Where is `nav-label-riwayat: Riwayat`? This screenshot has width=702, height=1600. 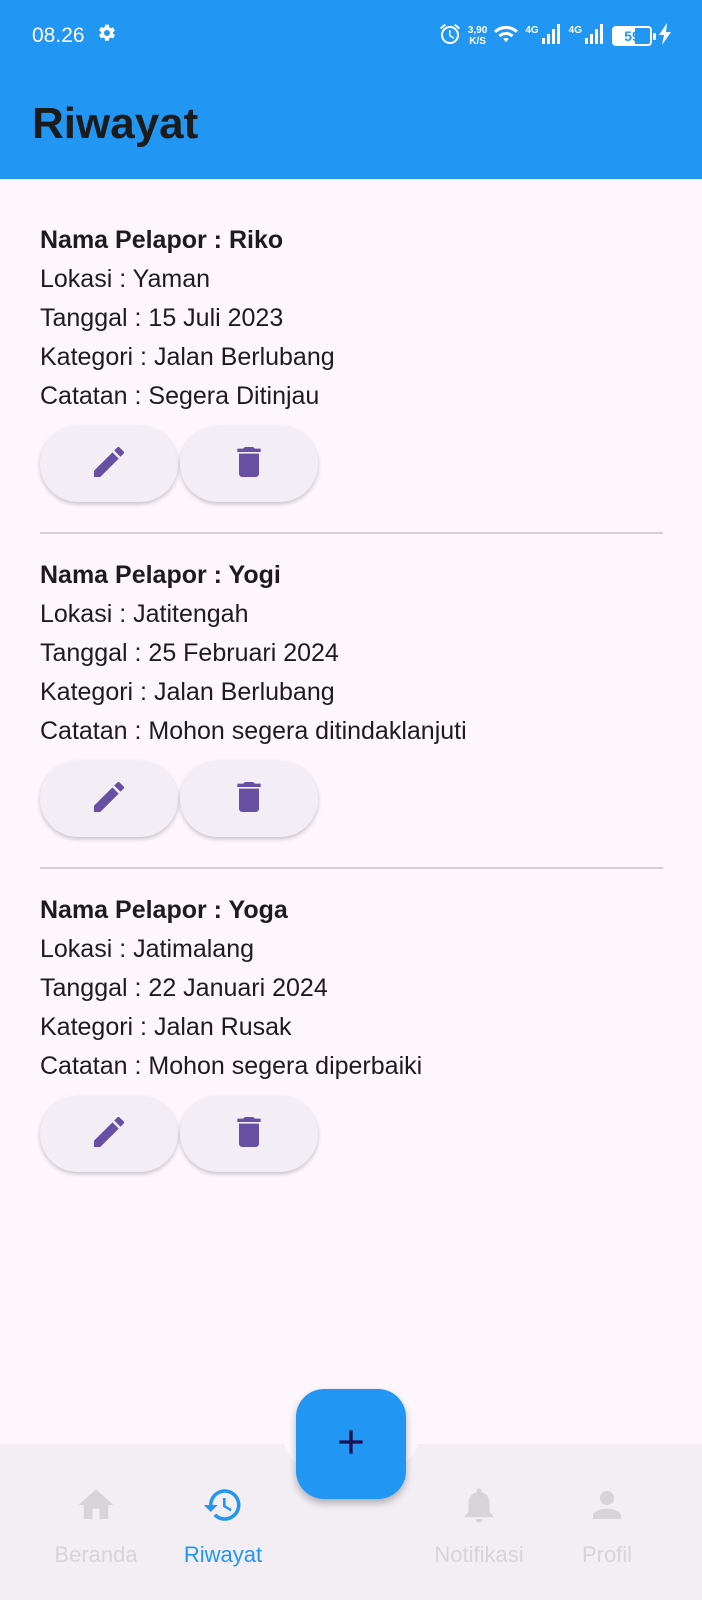 nav-label-riwayat: Riwayat is located at coordinates (223, 1554).